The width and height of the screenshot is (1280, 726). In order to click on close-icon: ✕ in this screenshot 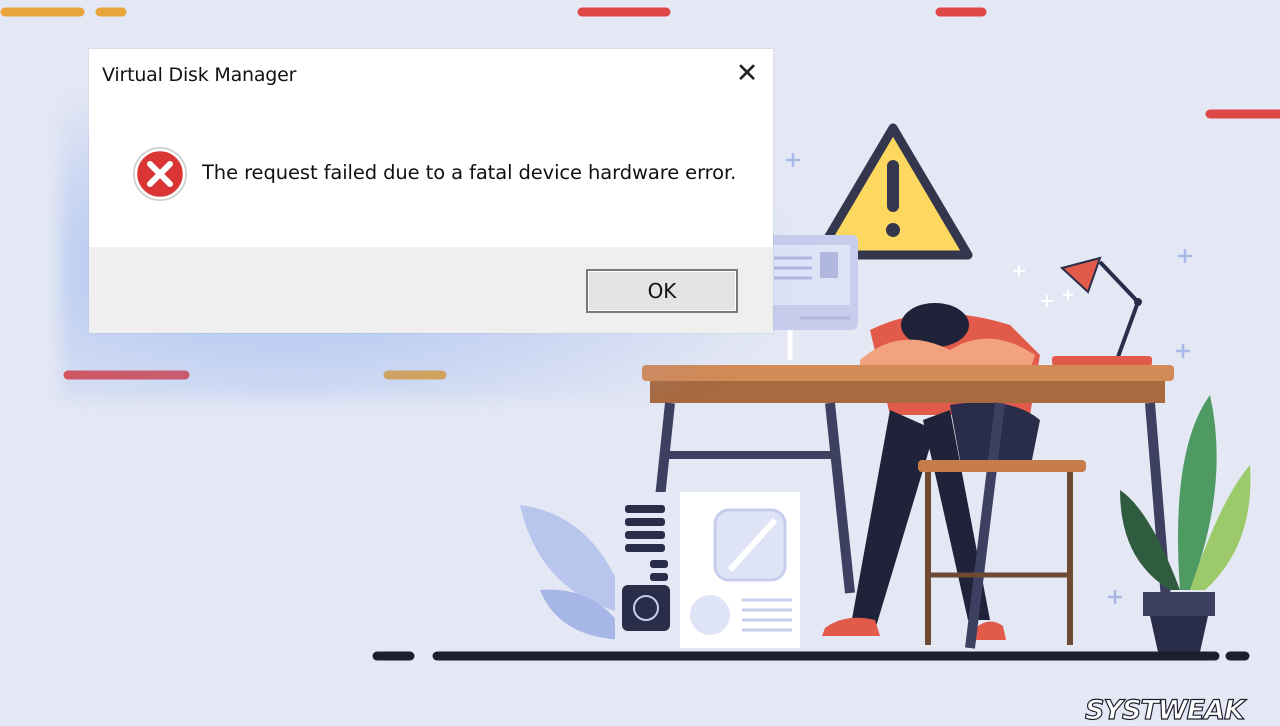, I will do `click(747, 73)`.